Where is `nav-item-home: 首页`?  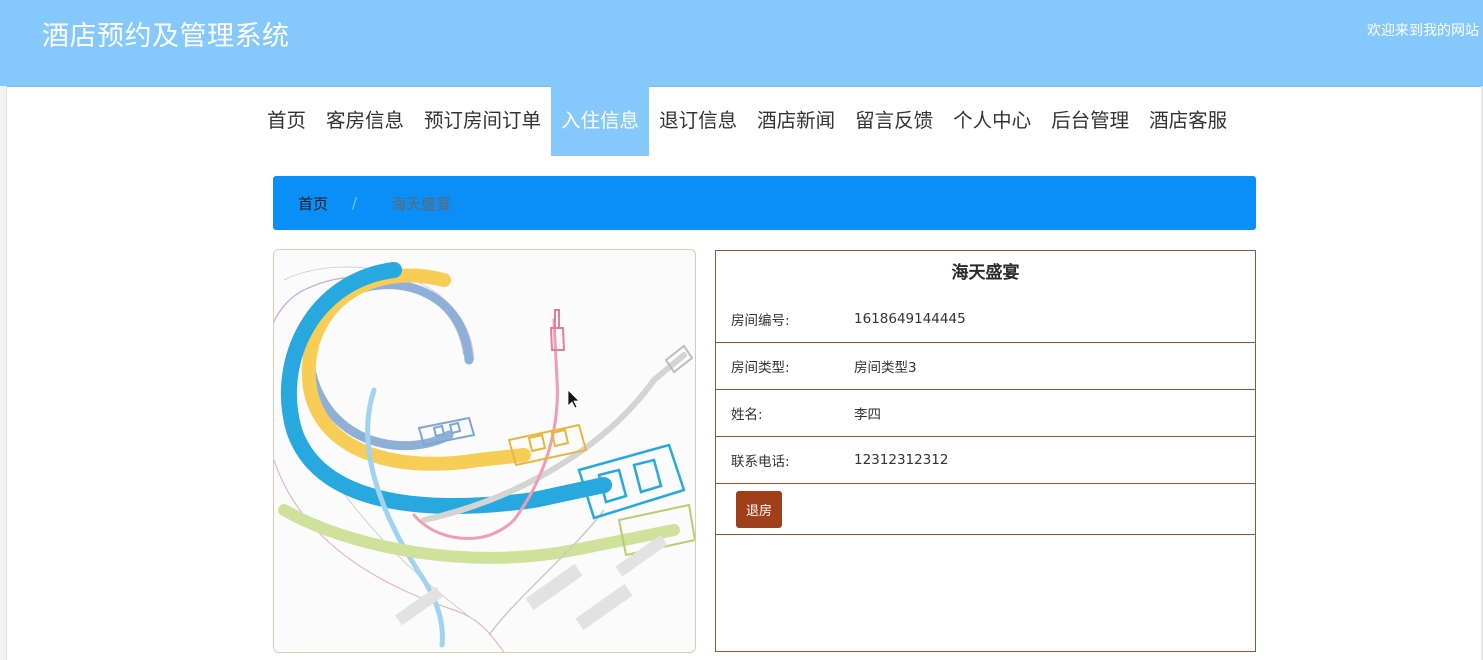
nav-item-home: 首页 is located at coordinates (286, 121).